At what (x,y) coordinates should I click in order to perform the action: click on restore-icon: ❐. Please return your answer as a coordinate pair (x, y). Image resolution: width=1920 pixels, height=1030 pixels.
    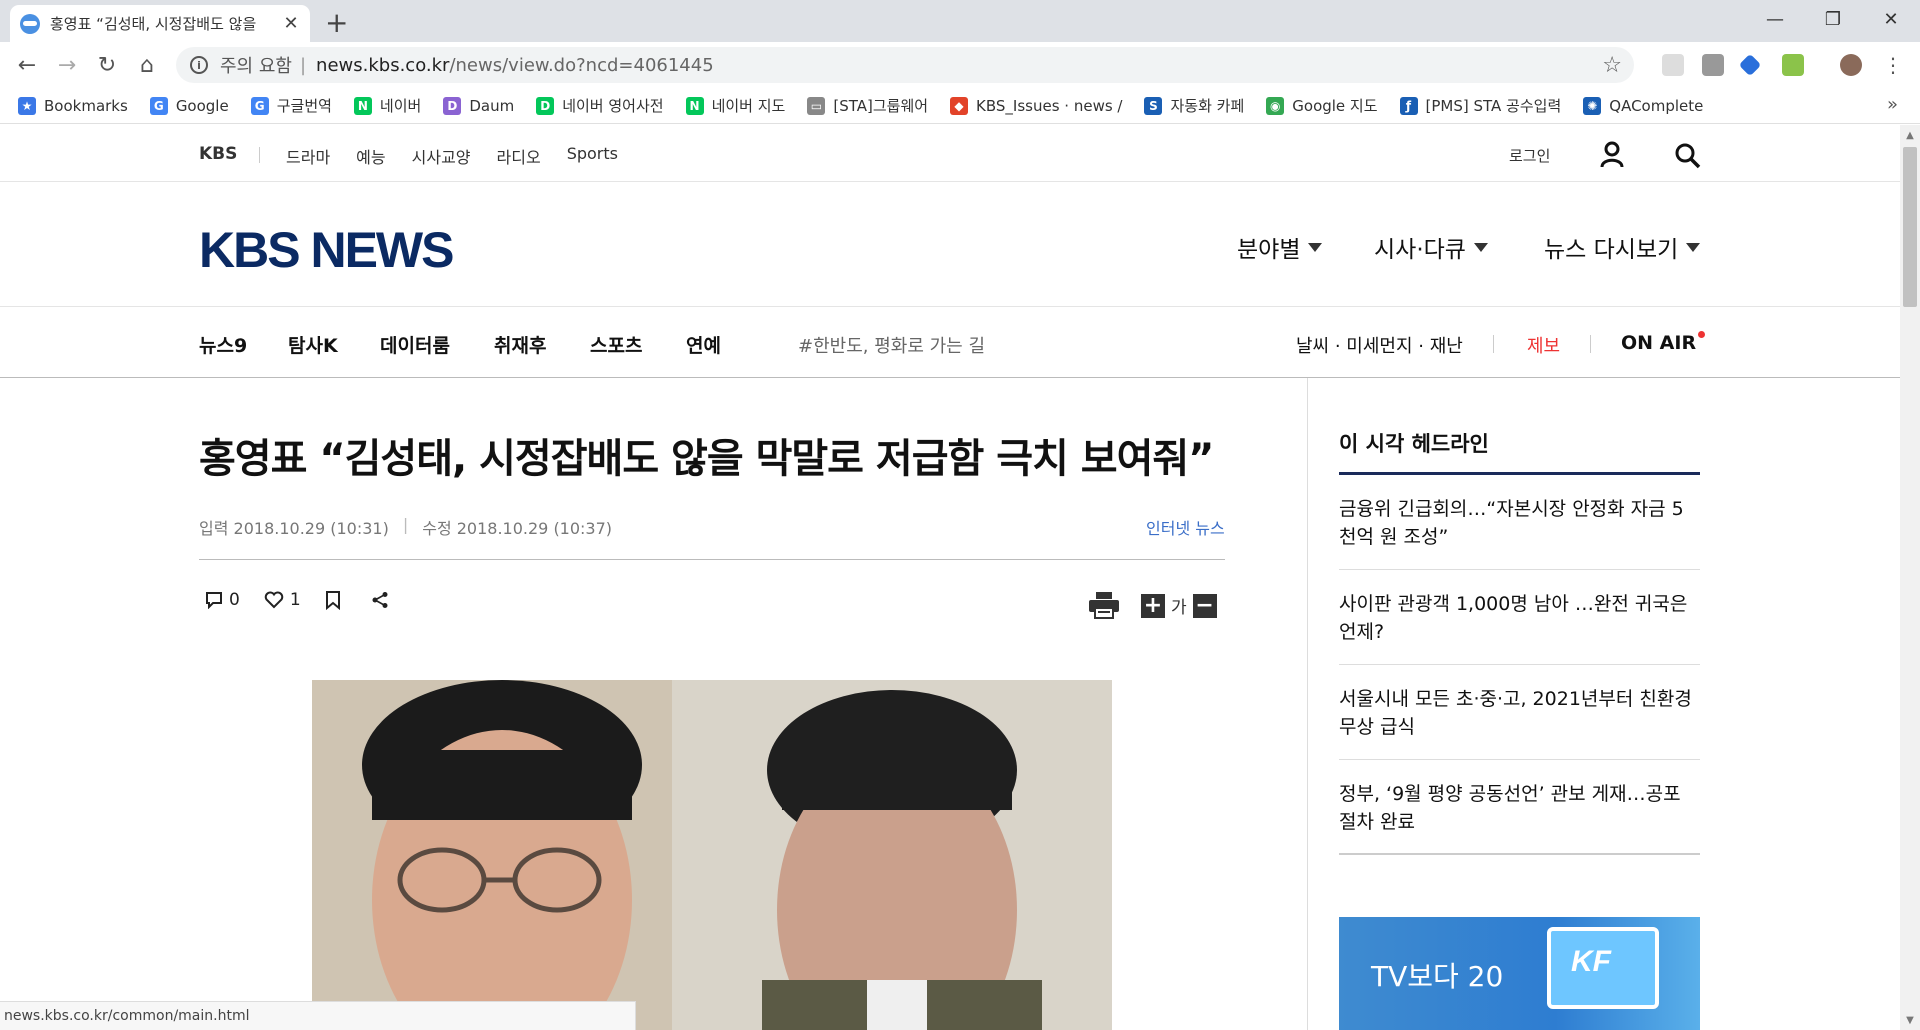
    Looking at the image, I should click on (1833, 19).